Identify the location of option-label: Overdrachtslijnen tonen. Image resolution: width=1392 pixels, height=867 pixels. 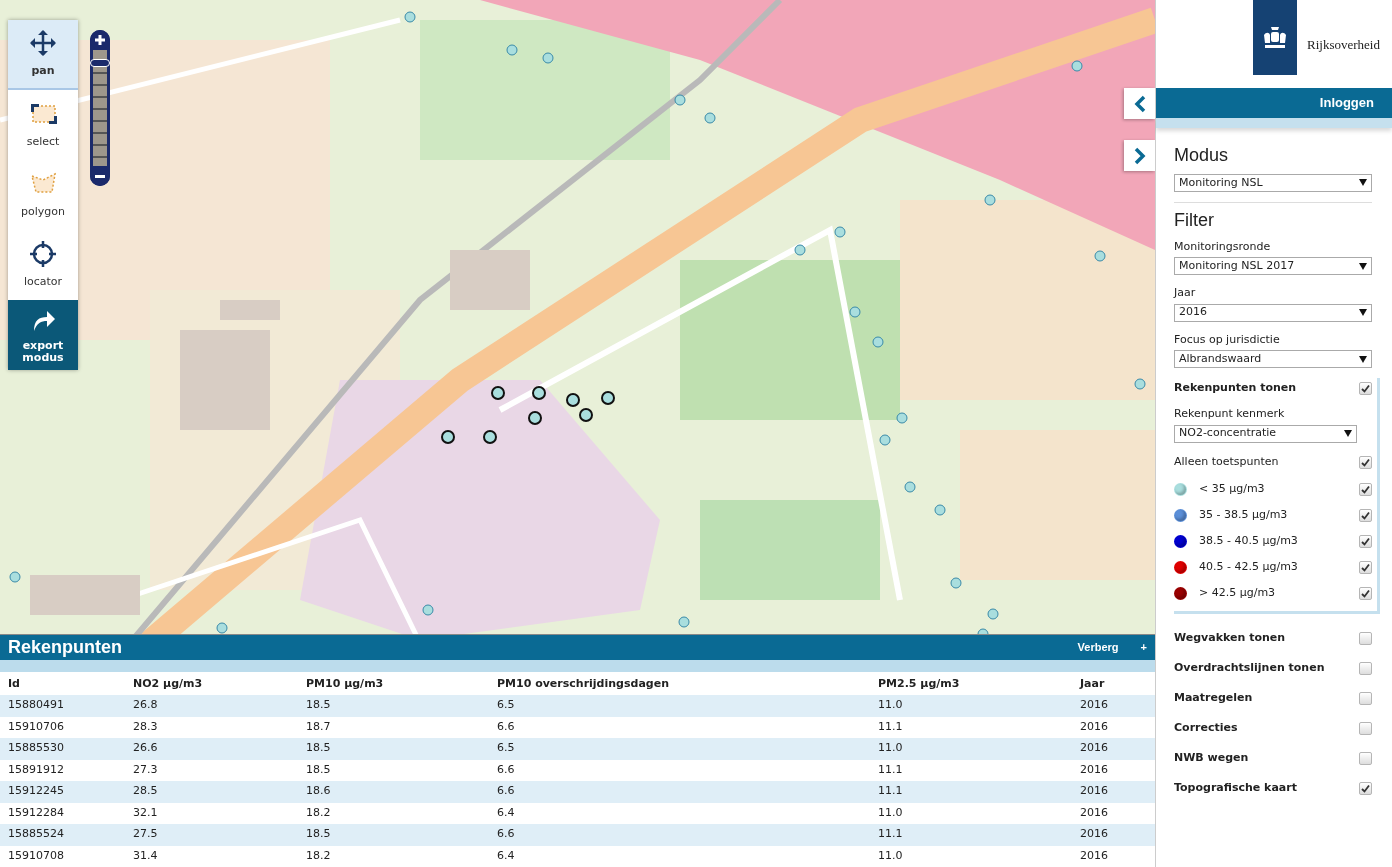
(1249, 668).